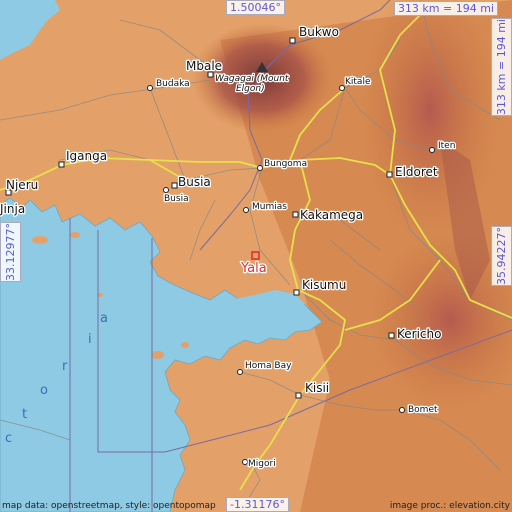  I want to click on city-label: Eldoret, so click(416, 172).